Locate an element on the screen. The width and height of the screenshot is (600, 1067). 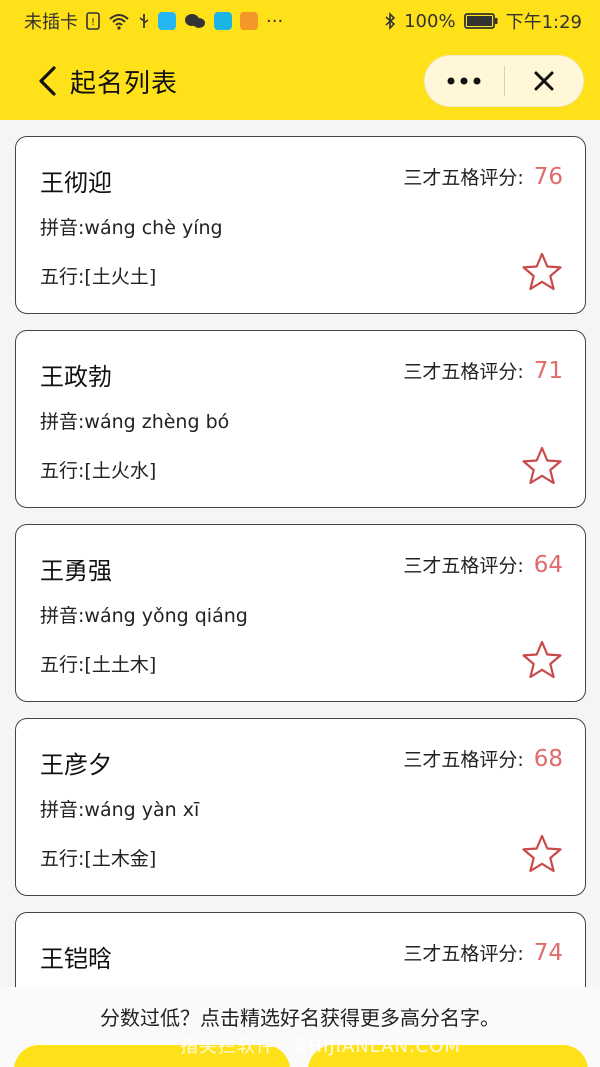
app-icon-book is located at coordinates (223, 21).